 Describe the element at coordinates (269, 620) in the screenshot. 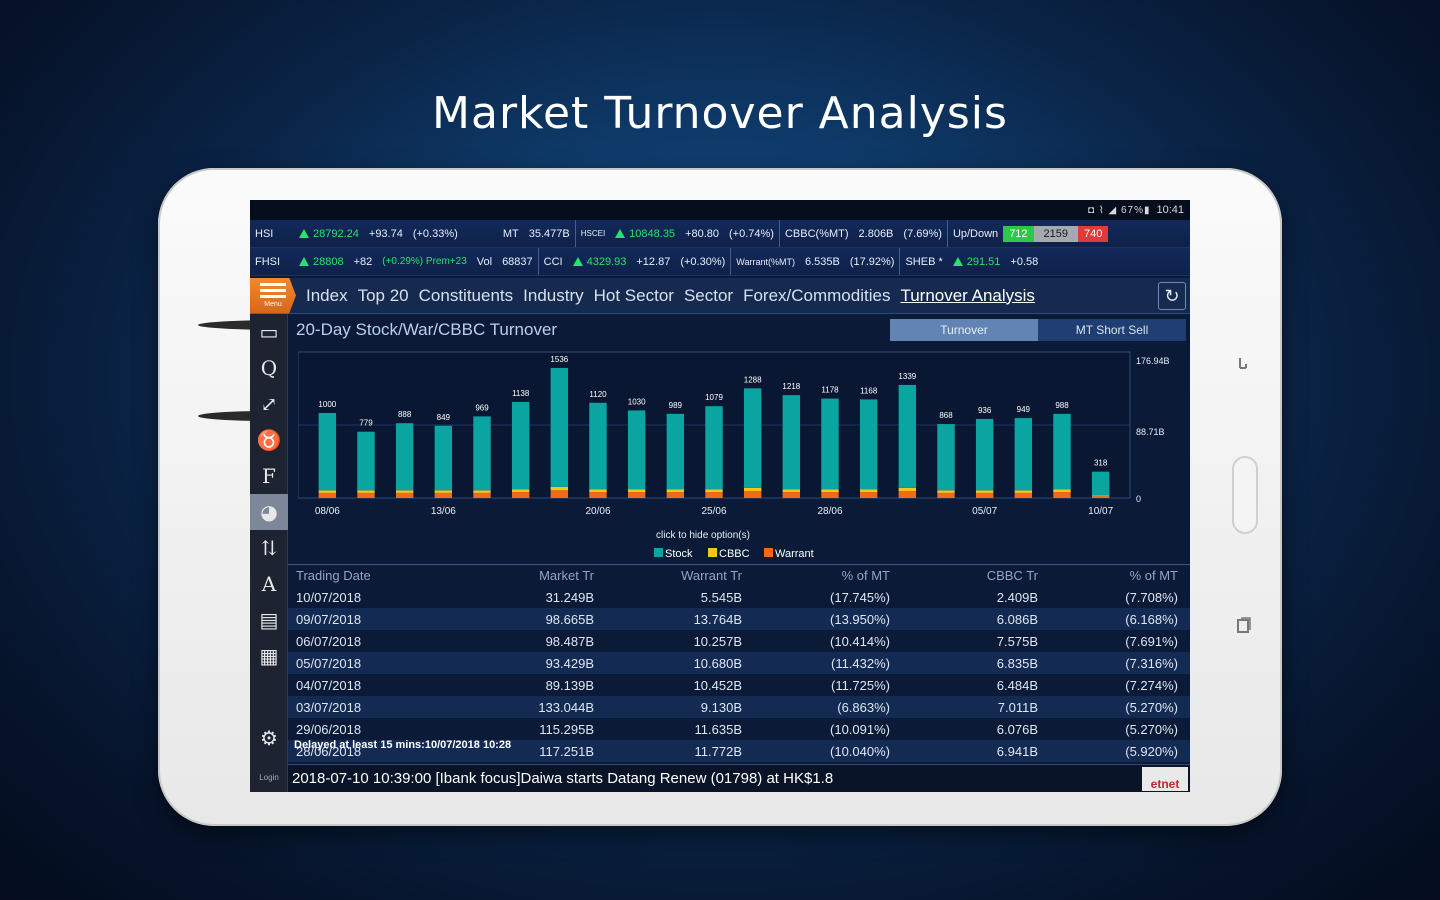

I see `news-icon: ▤` at that location.